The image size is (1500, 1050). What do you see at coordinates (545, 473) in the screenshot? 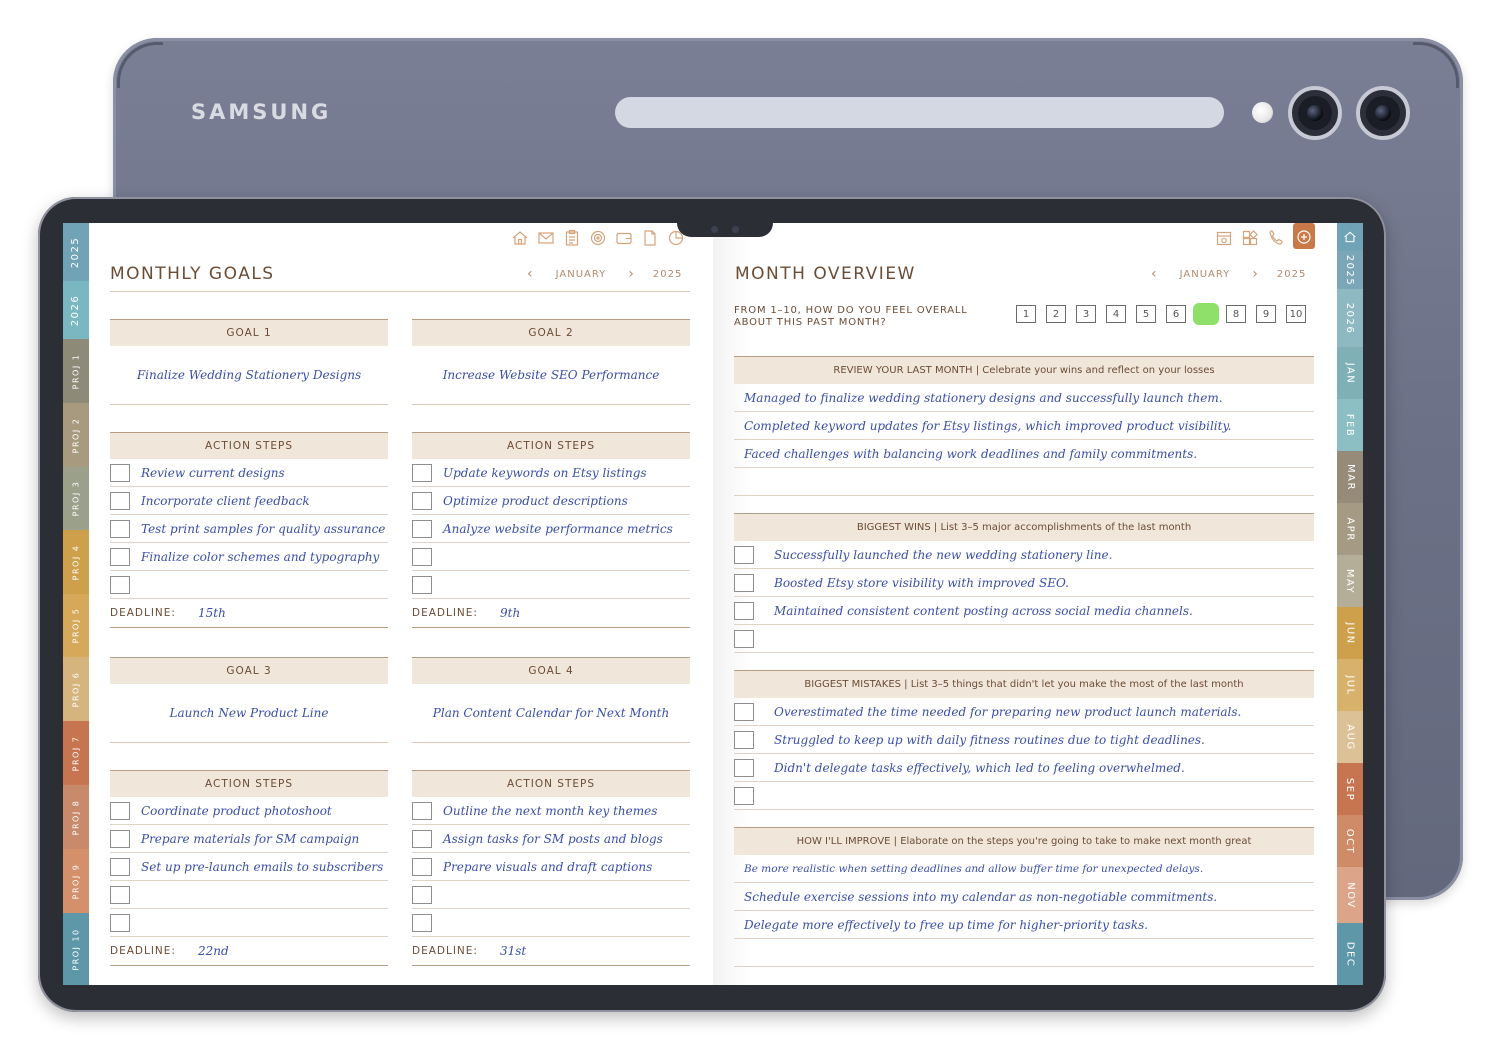
I see `step-text: Update keywords on Etsy listings` at bounding box center [545, 473].